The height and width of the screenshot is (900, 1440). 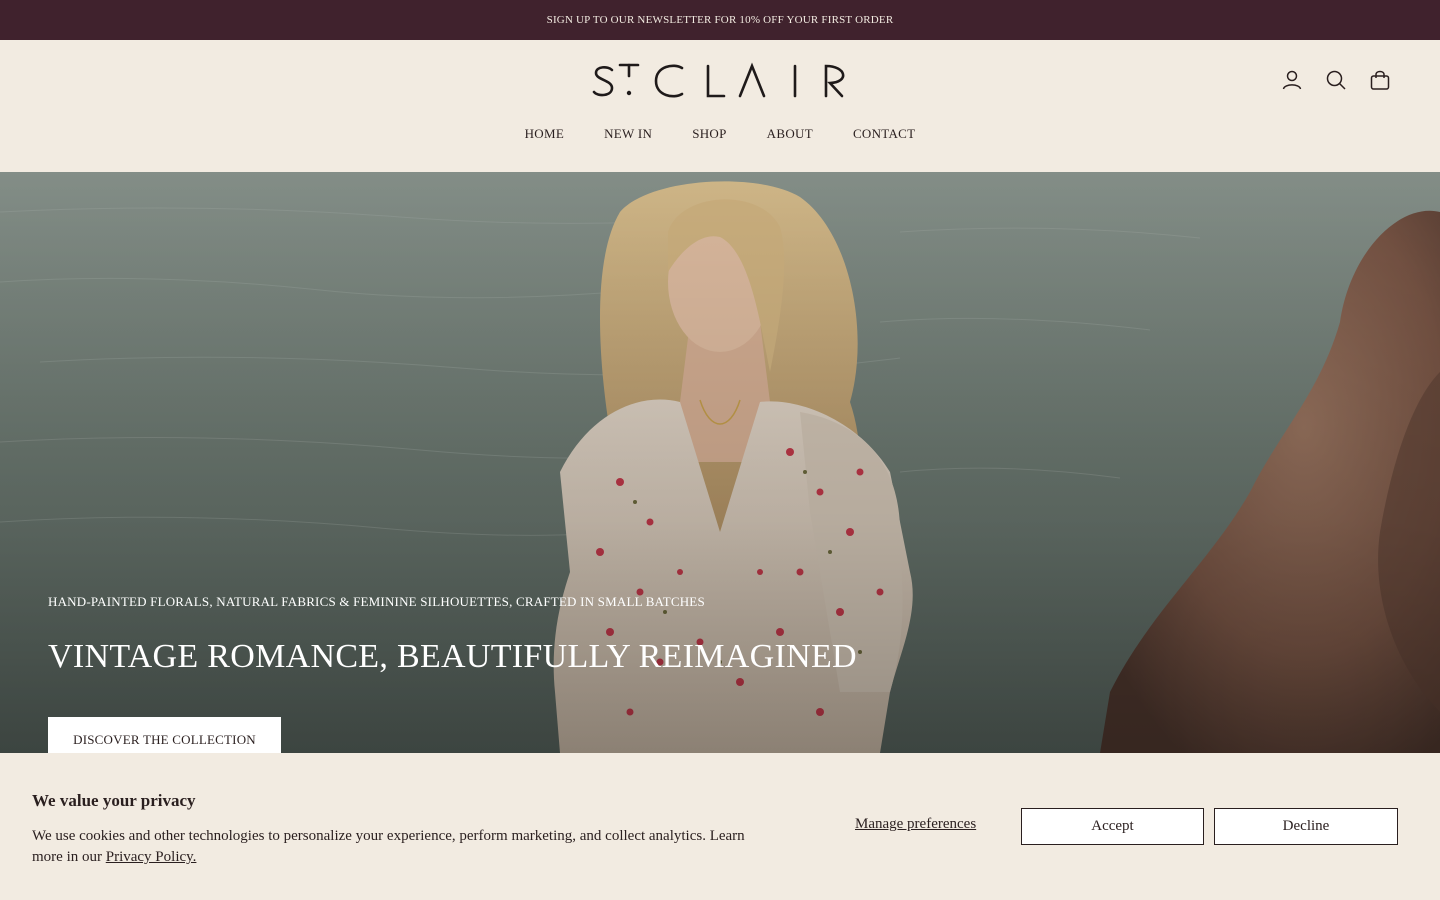 I want to click on logo, so click(x=720, y=82).